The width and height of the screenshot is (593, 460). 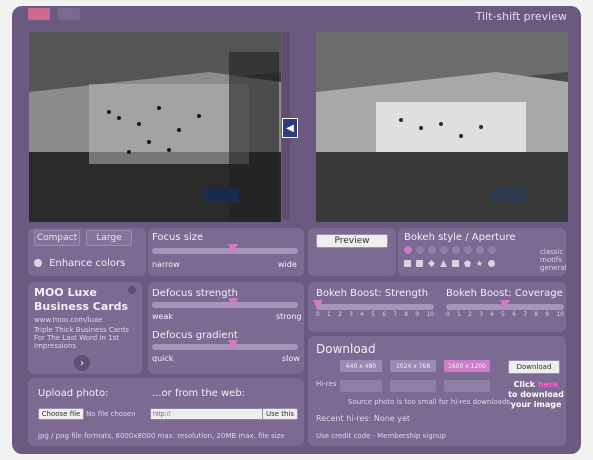 What do you see at coordinates (479, 263) in the screenshot?
I see `motif-star-icon` at bounding box center [479, 263].